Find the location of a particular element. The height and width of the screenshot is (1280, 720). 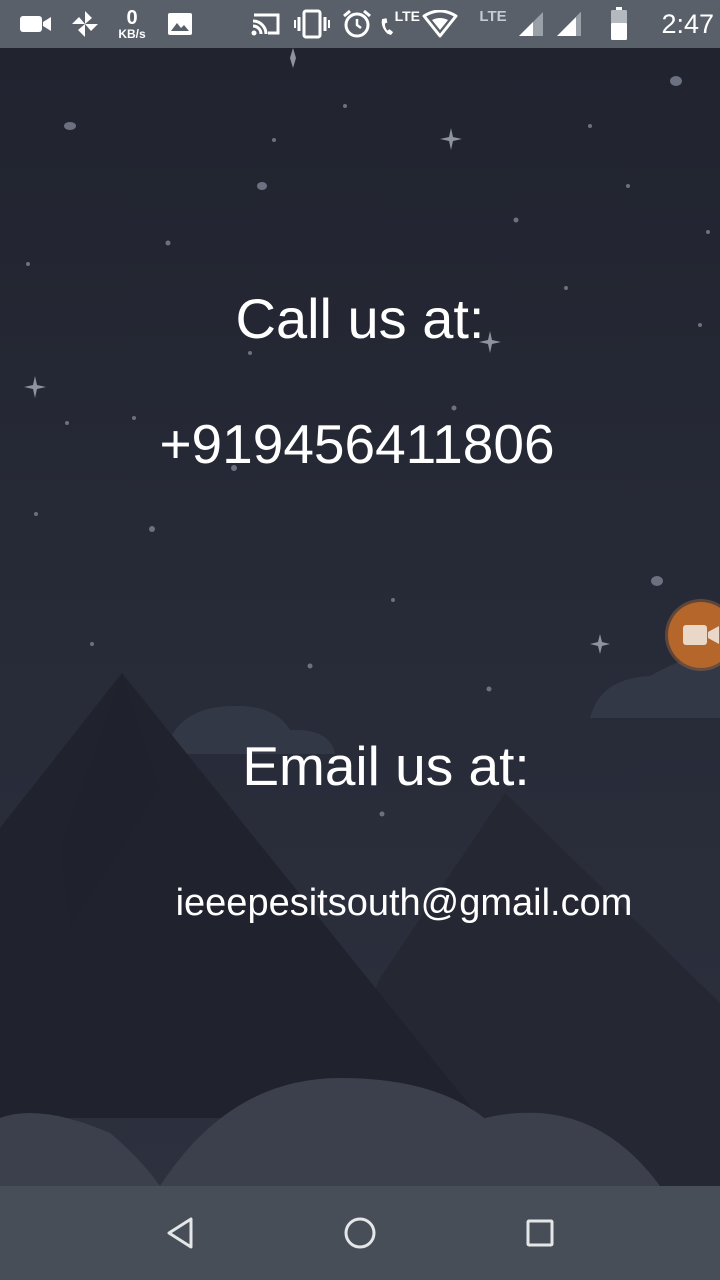

email-heading: Email us at: is located at coordinates (386, 766).